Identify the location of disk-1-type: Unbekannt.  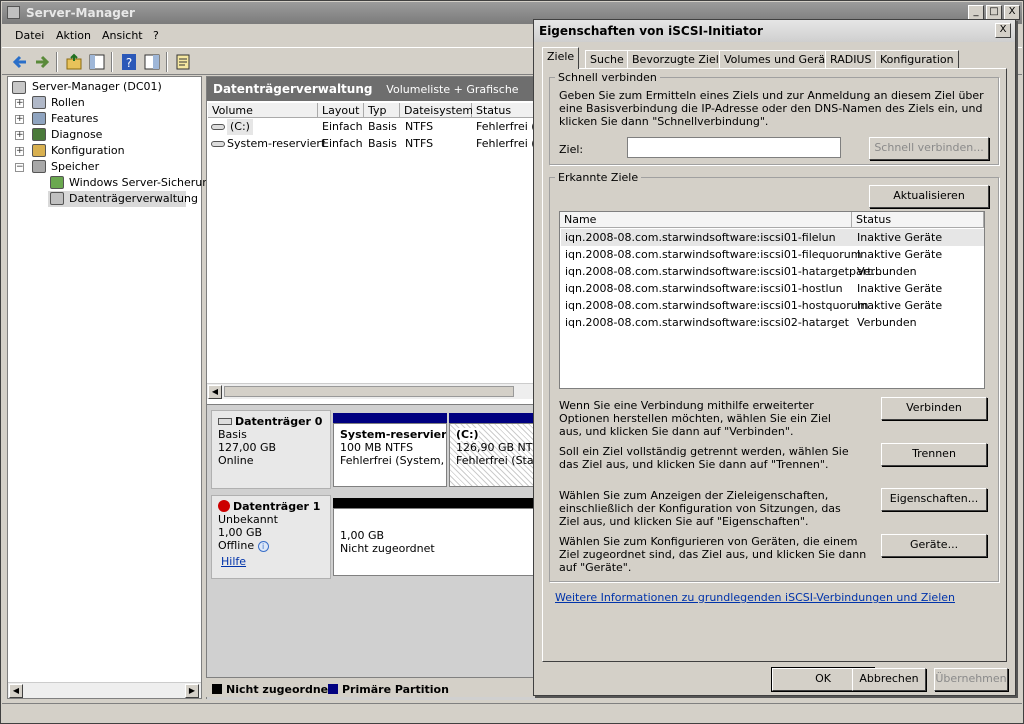
(248, 519).